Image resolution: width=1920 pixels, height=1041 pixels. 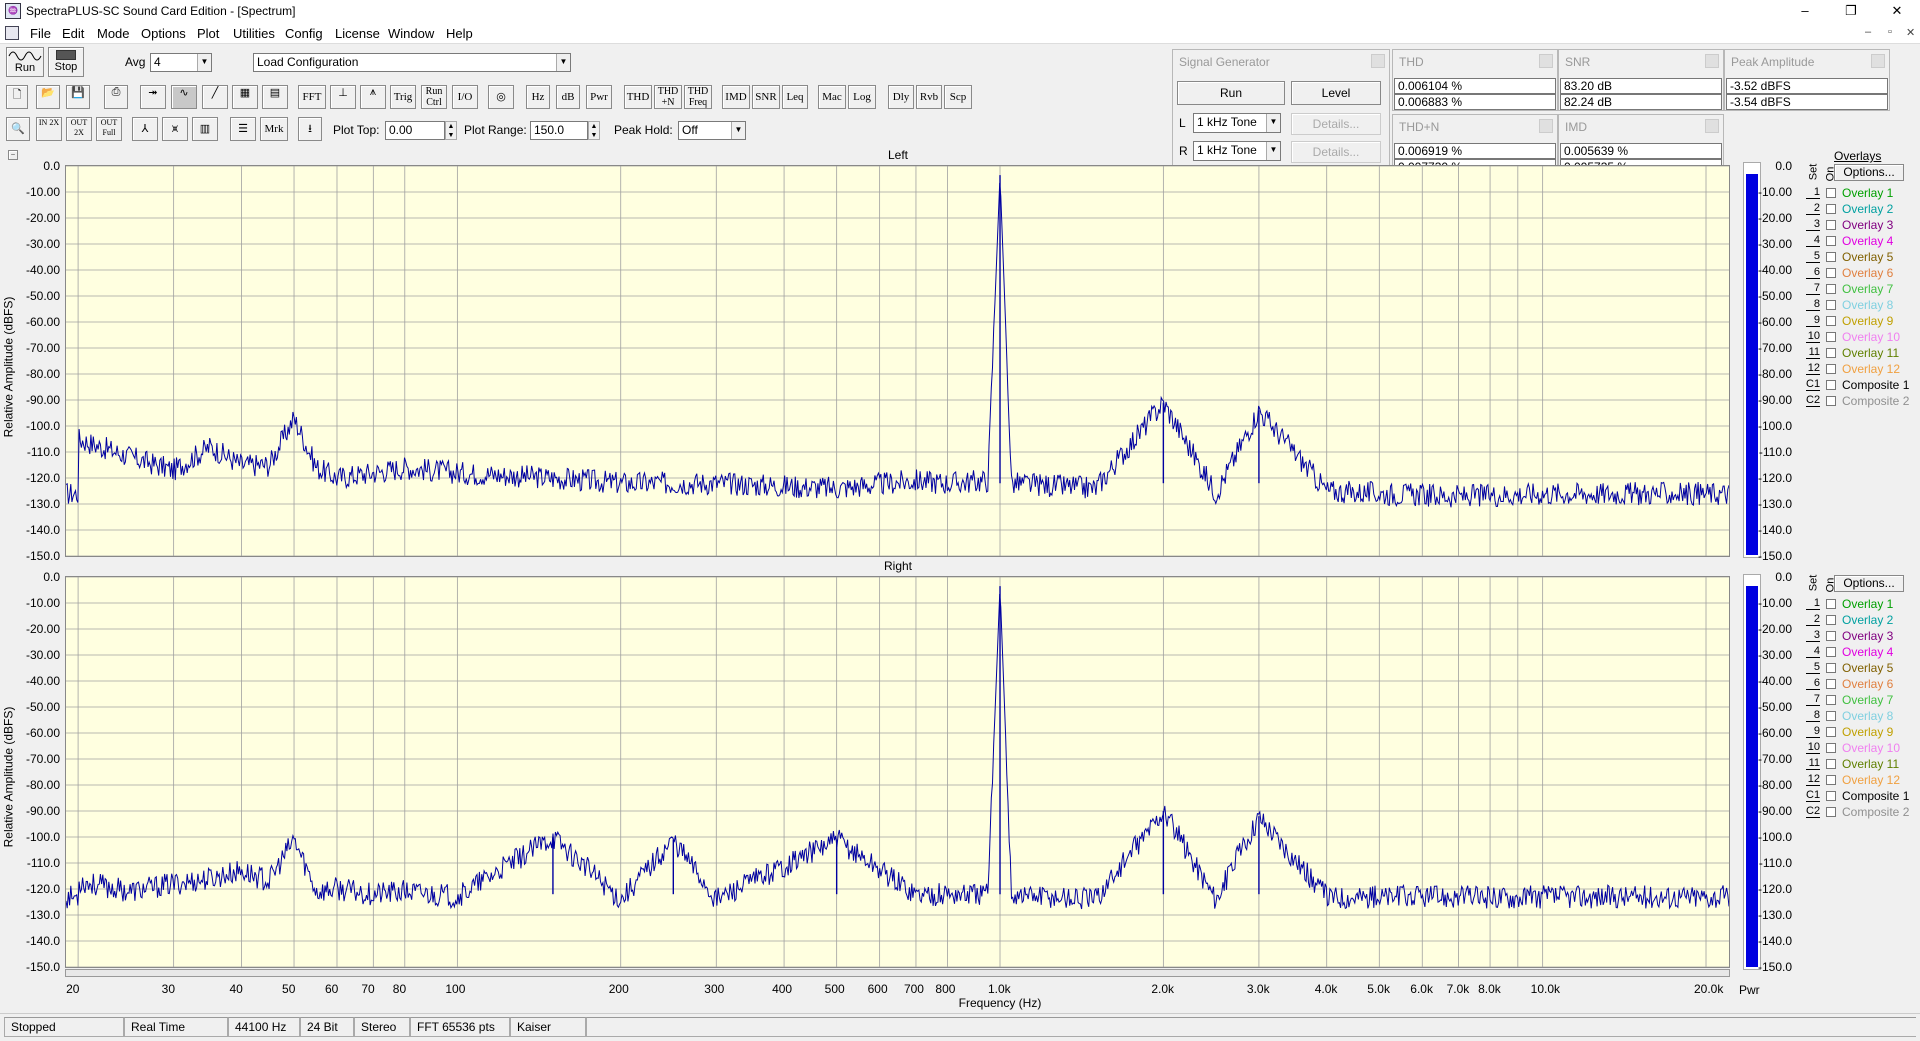 What do you see at coordinates (862, 97) in the screenshot?
I see `log-button: Log` at bounding box center [862, 97].